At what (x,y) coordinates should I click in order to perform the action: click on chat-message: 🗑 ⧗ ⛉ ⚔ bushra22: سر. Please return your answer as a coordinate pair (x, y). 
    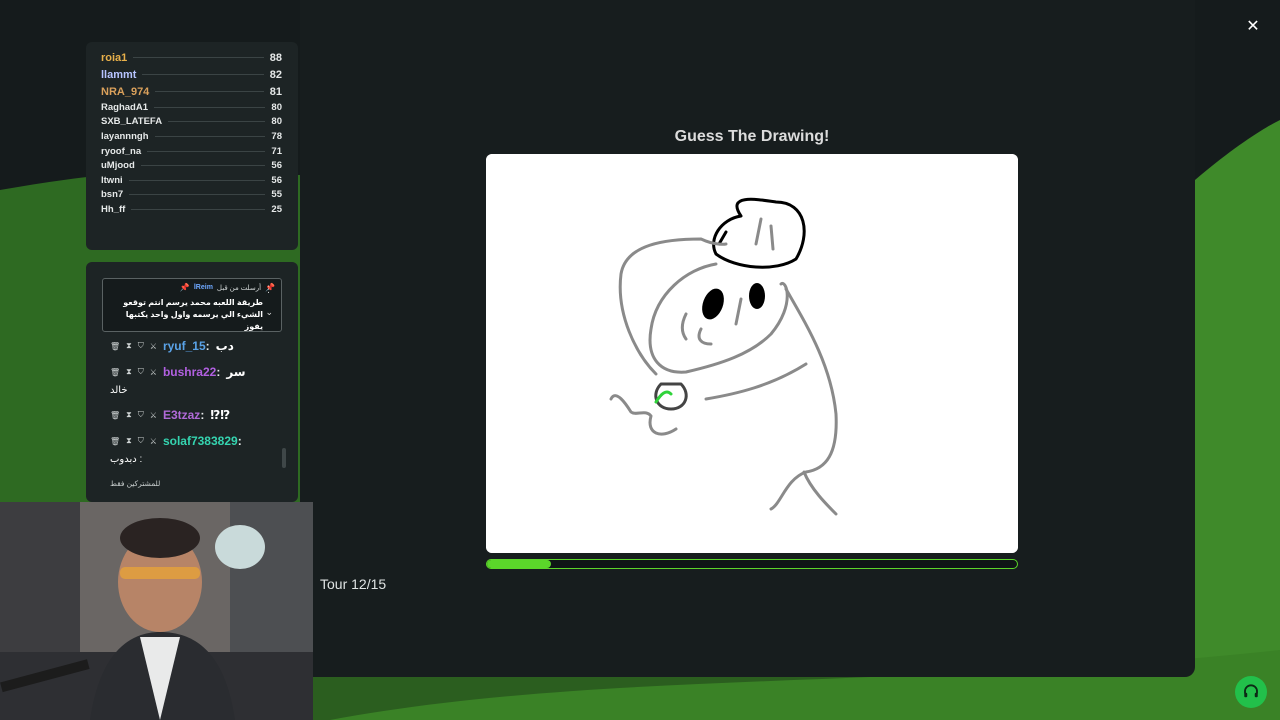
    Looking at the image, I should click on (178, 372).